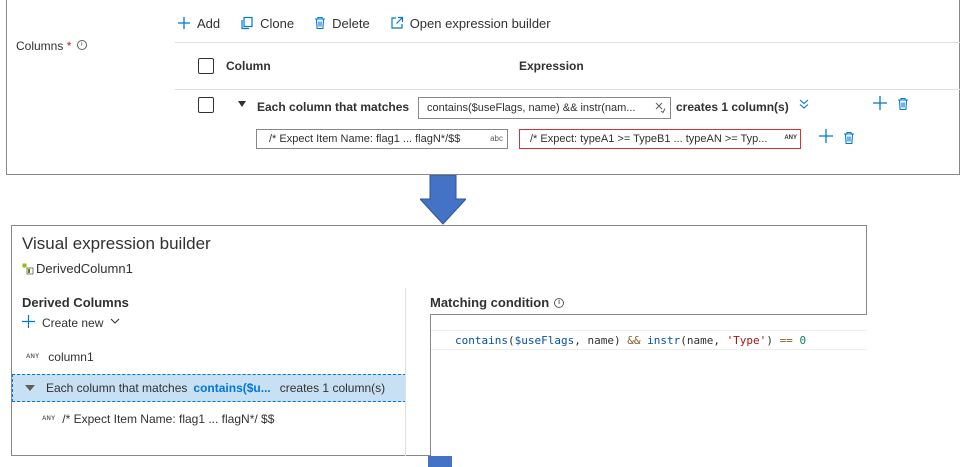 The width and height of the screenshot is (962, 467). What do you see at coordinates (440, 461) in the screenshot?
I see `arrow-continuation` at bounding box center [440, 461].